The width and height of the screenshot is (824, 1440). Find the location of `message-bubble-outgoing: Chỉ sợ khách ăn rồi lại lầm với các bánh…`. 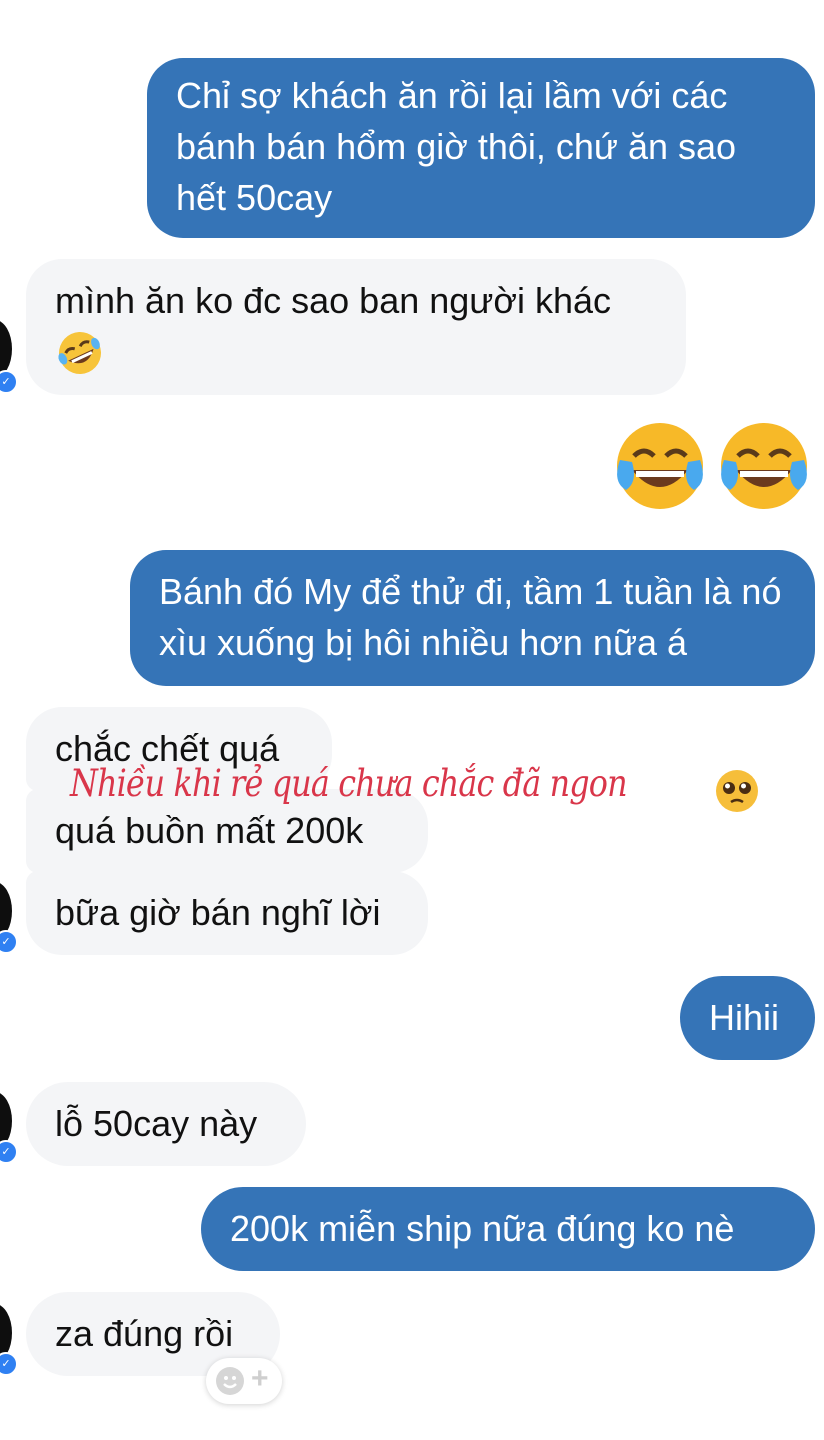

message-bubble-outgoing: Chỉ sợ khách ăn rồi lại lầm với các bánh… is located at coordinates (481, 148).